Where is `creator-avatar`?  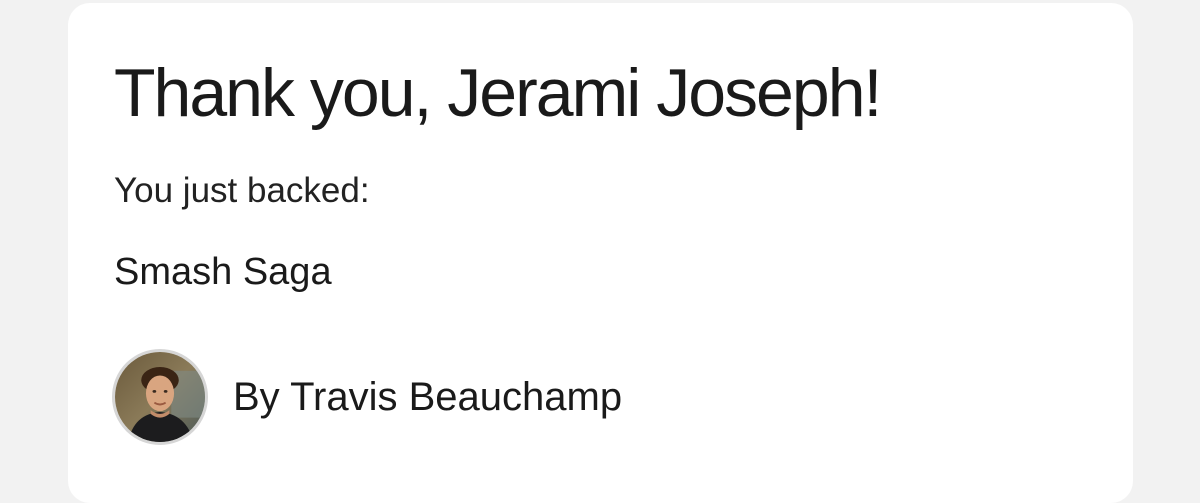
creator-avatar is located at coordinates (160, 397).